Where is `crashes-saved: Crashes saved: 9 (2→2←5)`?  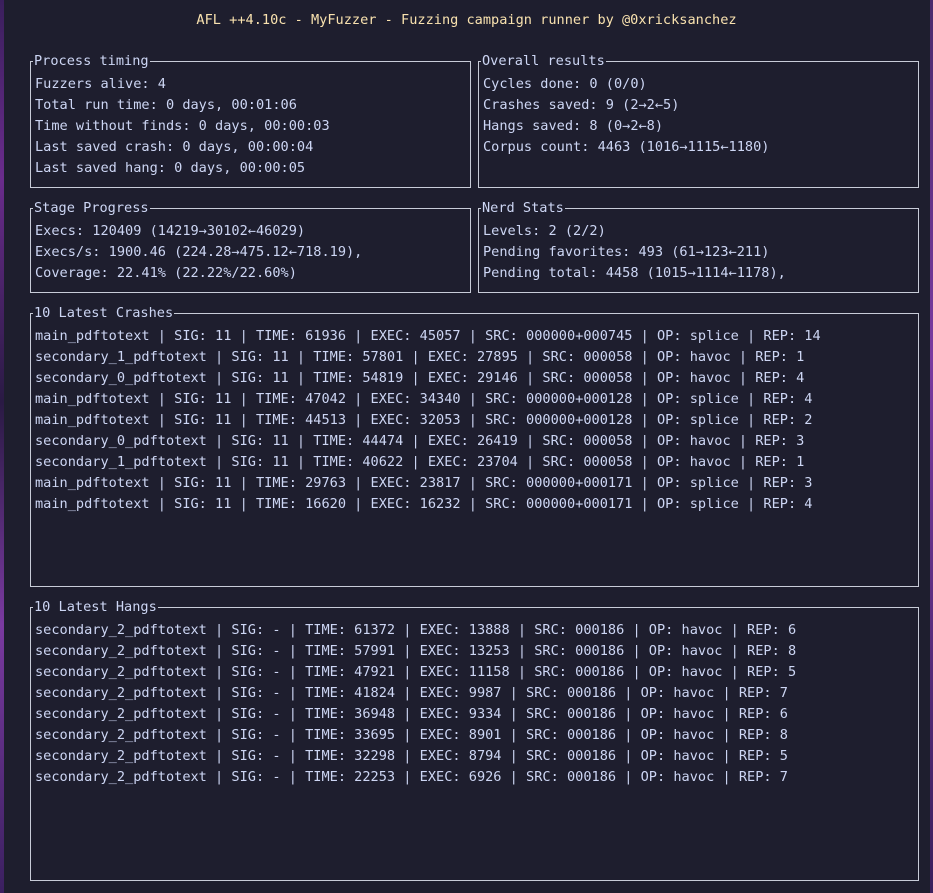
crashes-saved: Crashes saved: 9 (2→2←5) is located at coordinates (581, 105).